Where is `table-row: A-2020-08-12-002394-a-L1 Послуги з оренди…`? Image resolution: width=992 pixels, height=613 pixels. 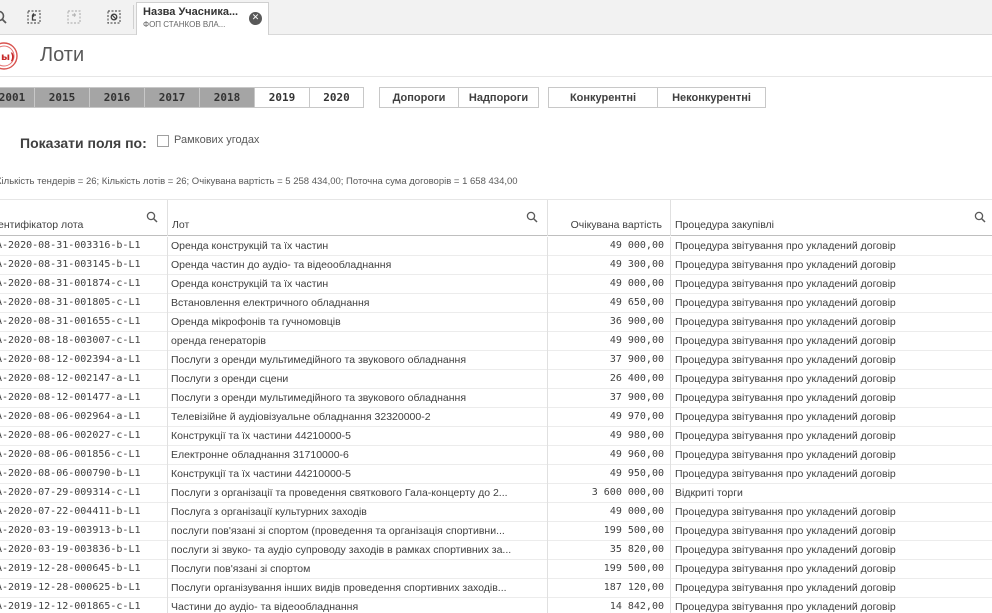 table-row: A-2020-08-12-002394-a-L1 Послуги з оренди… is located at coordinates (496, 360).